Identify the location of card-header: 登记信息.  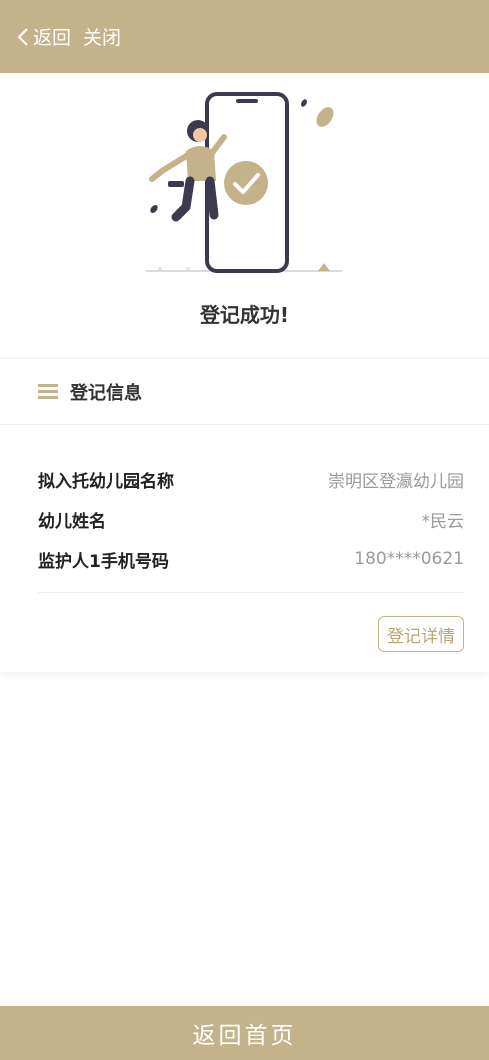
(244, 392).